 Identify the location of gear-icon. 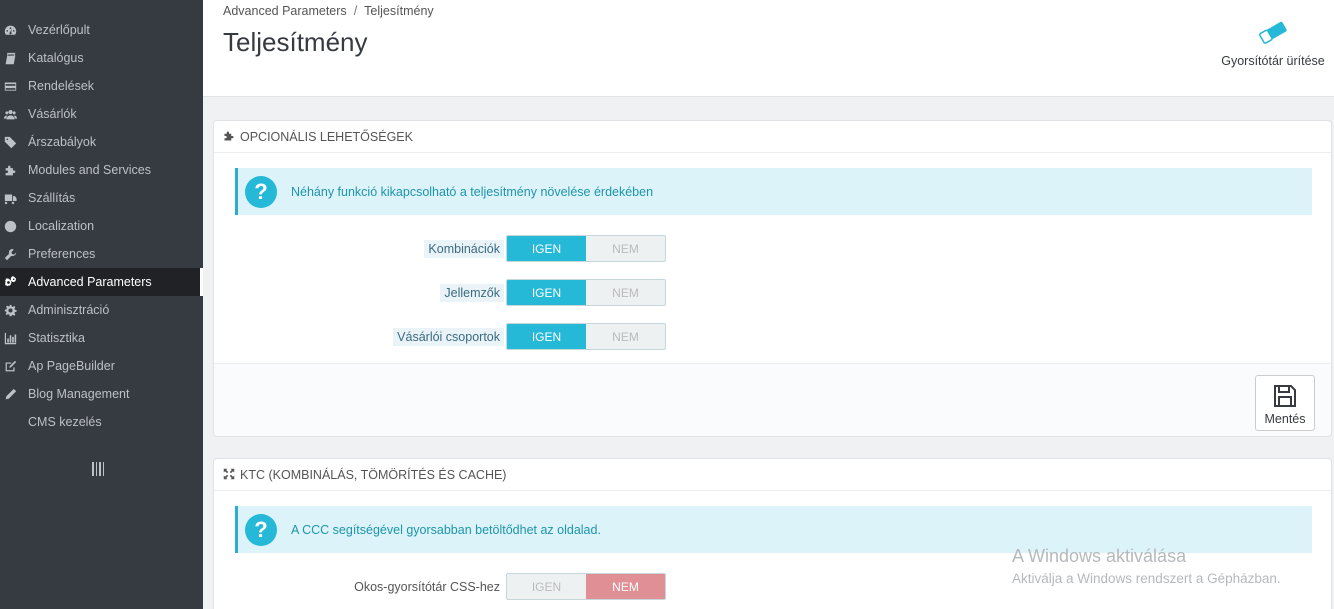
(10, 310).